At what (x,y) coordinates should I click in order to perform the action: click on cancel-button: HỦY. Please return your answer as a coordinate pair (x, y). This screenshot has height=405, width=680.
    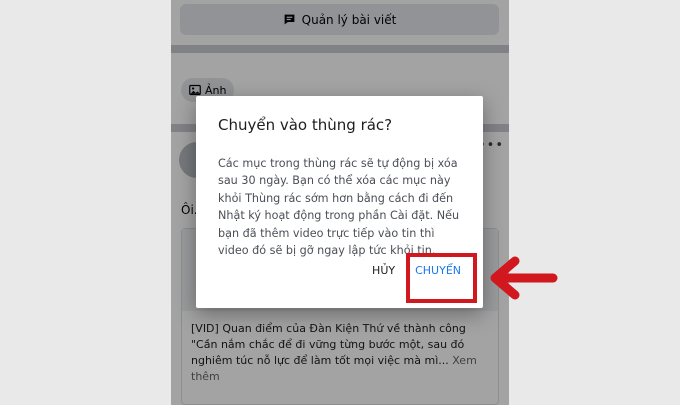
    Looking at the image, I should click on (383, 270).